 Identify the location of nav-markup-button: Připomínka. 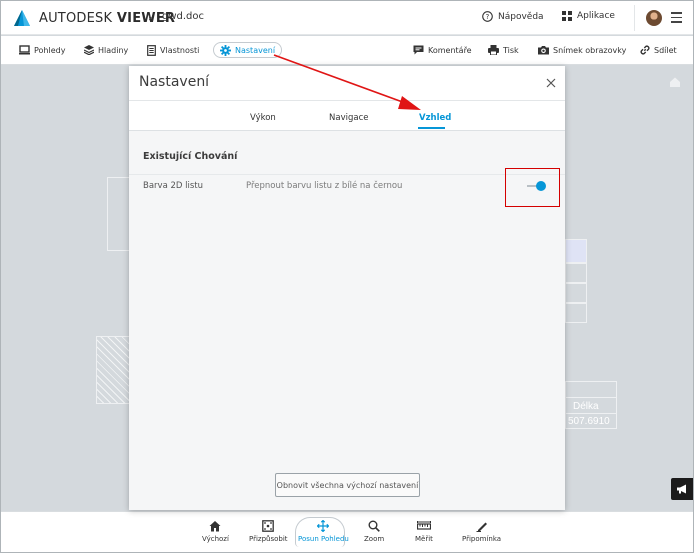
(481, 531).